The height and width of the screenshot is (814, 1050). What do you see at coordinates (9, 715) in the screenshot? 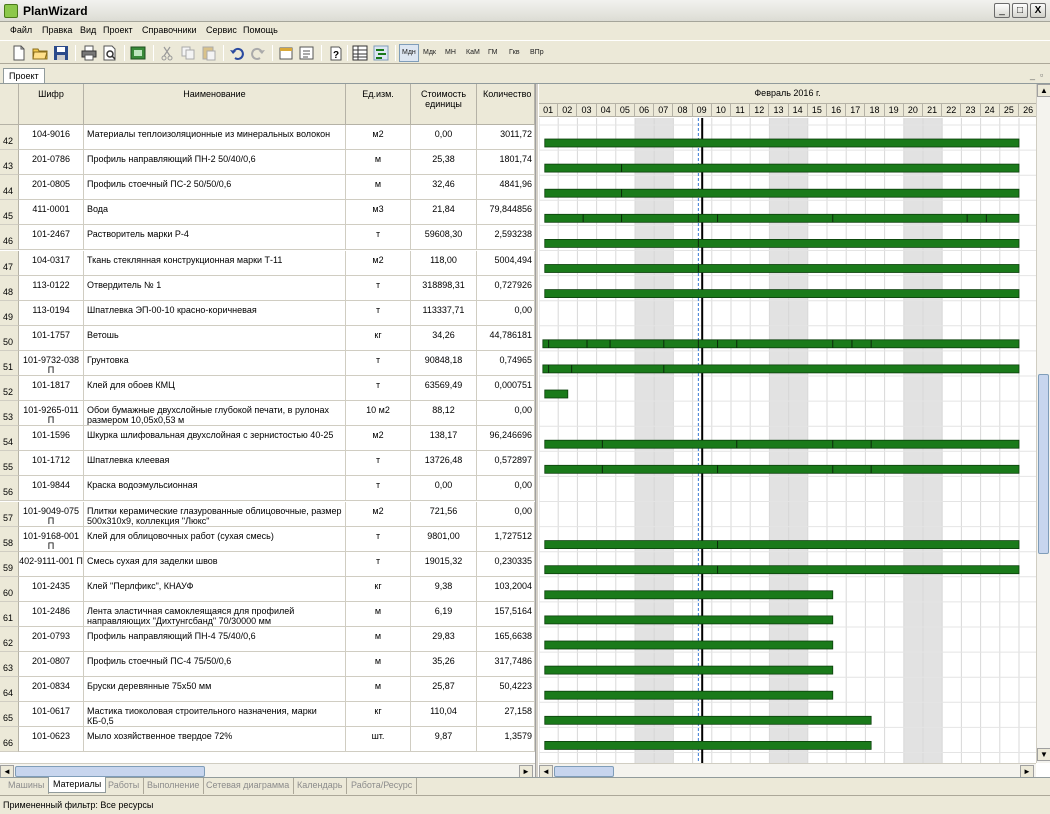
I see `row-number: 65` at bounding box center [9, 715].